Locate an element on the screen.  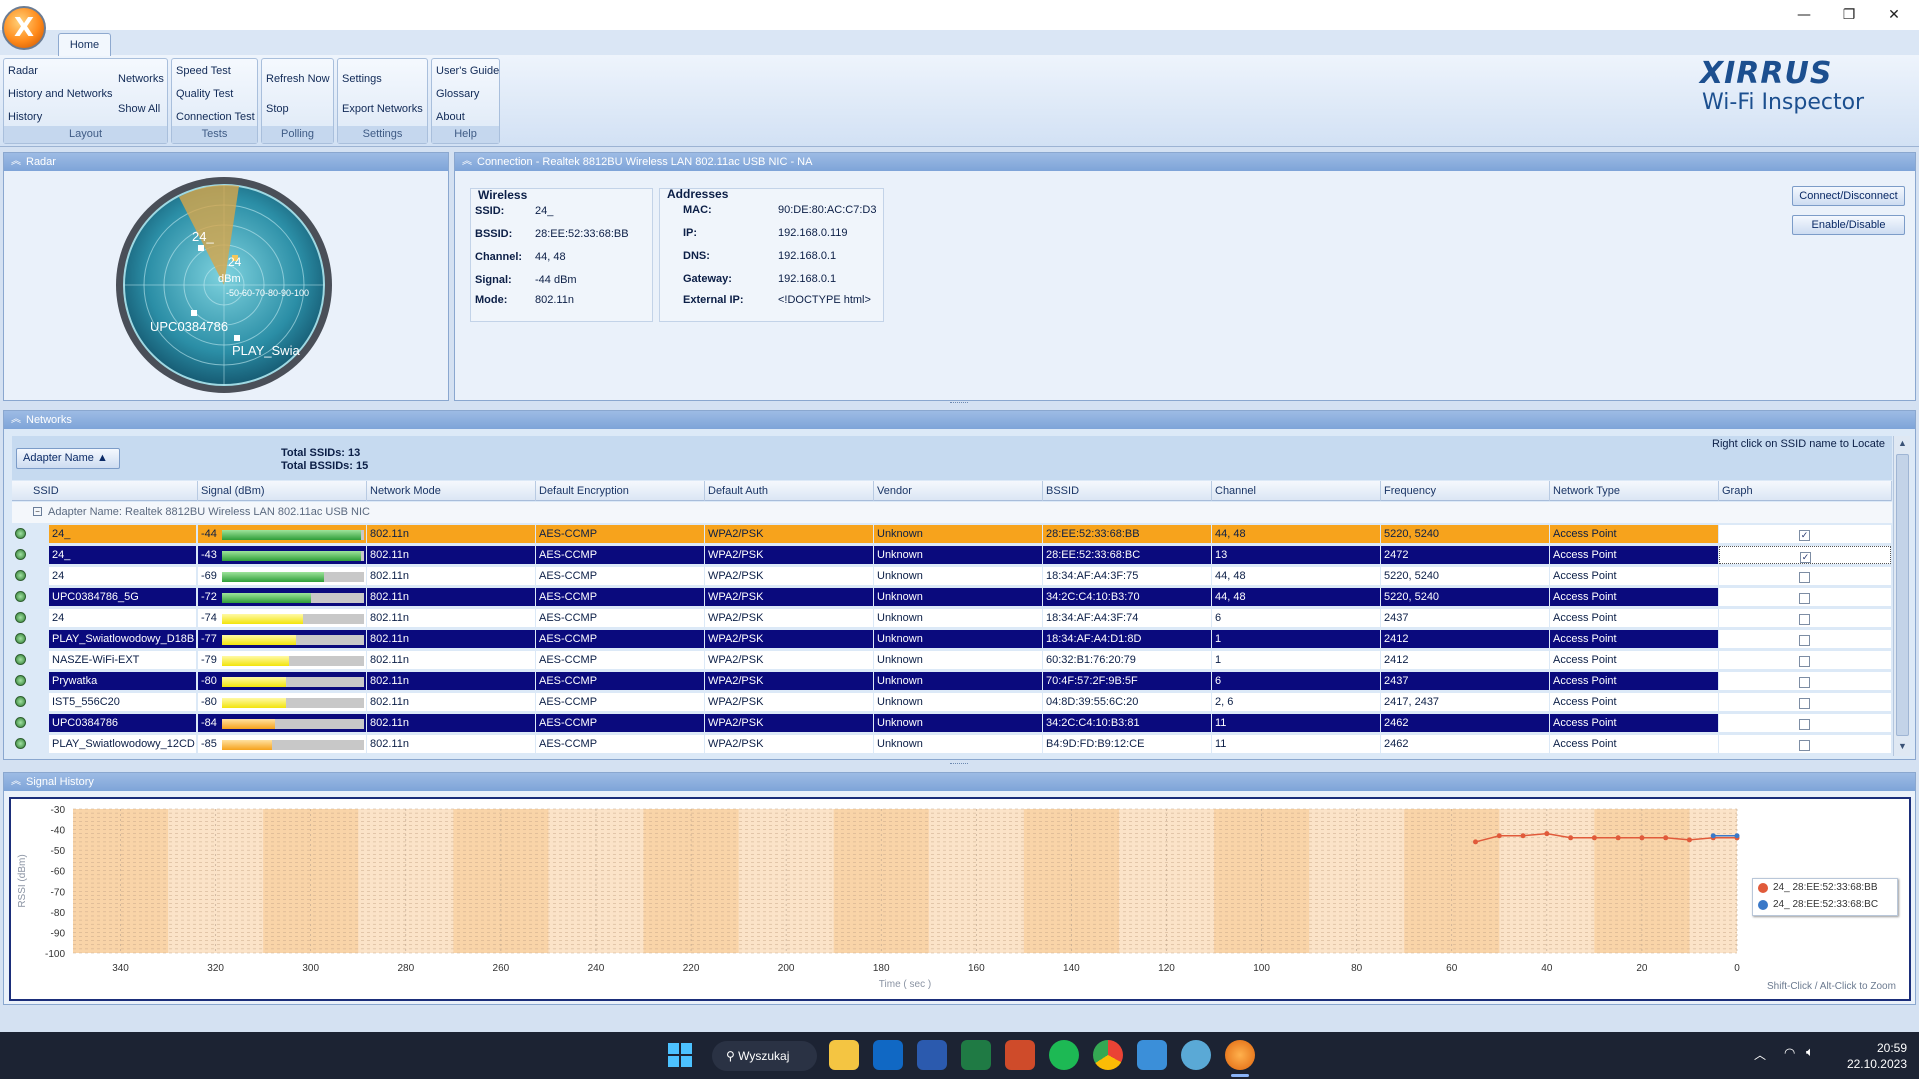
users-guide-button: User's Guide is located at coordinates (467, 71).